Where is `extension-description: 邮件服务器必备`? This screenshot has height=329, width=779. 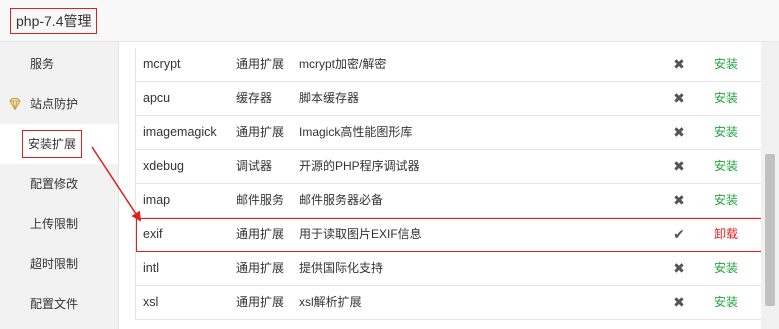
extension-description: 邮件服务器必备 is located at coordinates (341, 200).